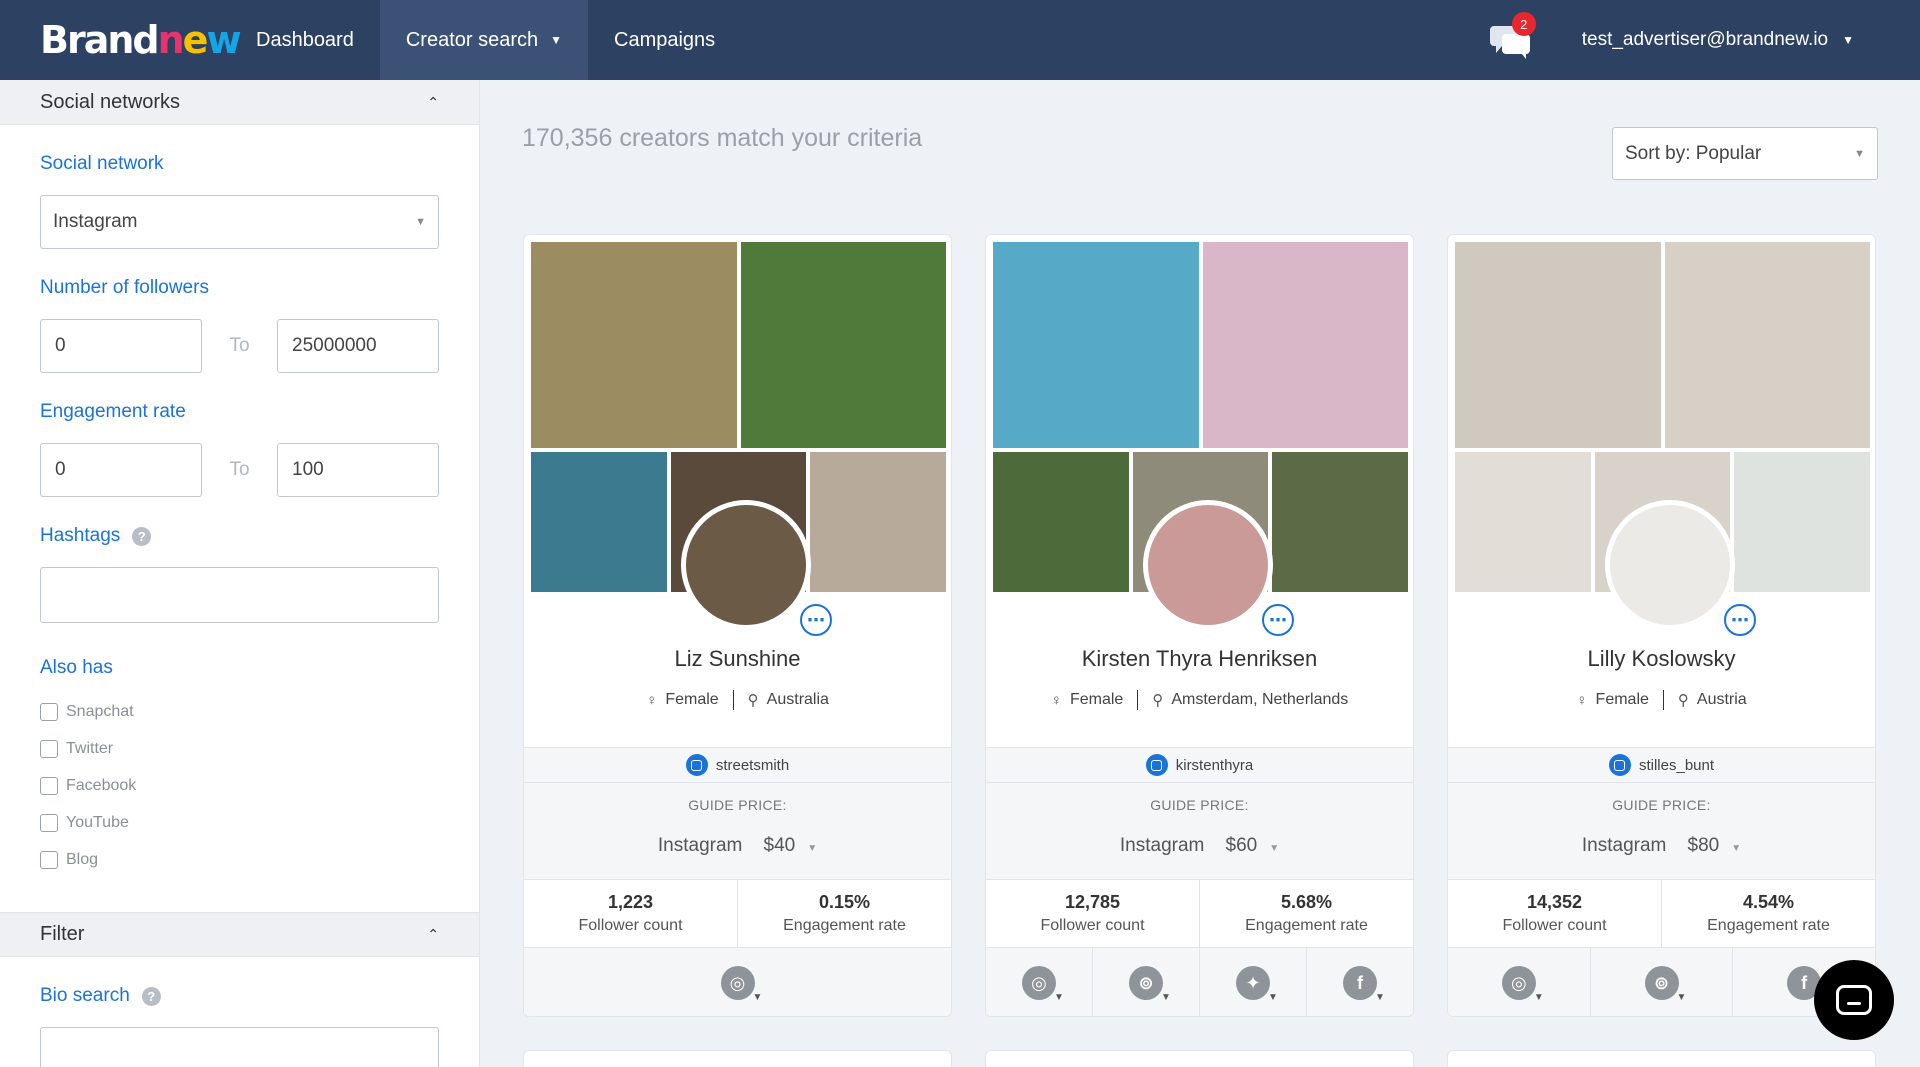  Describe the element at coordinates (1554, 925) in the screenshot. I see `follower-count-label: Follower count` at that location.